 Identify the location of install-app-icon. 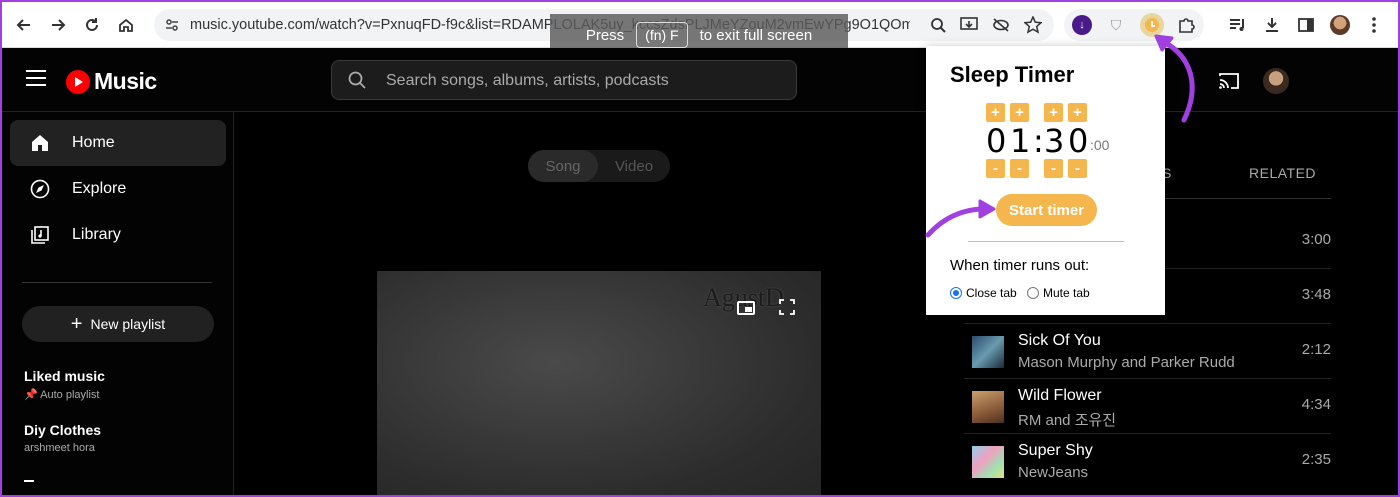
(969, 27).